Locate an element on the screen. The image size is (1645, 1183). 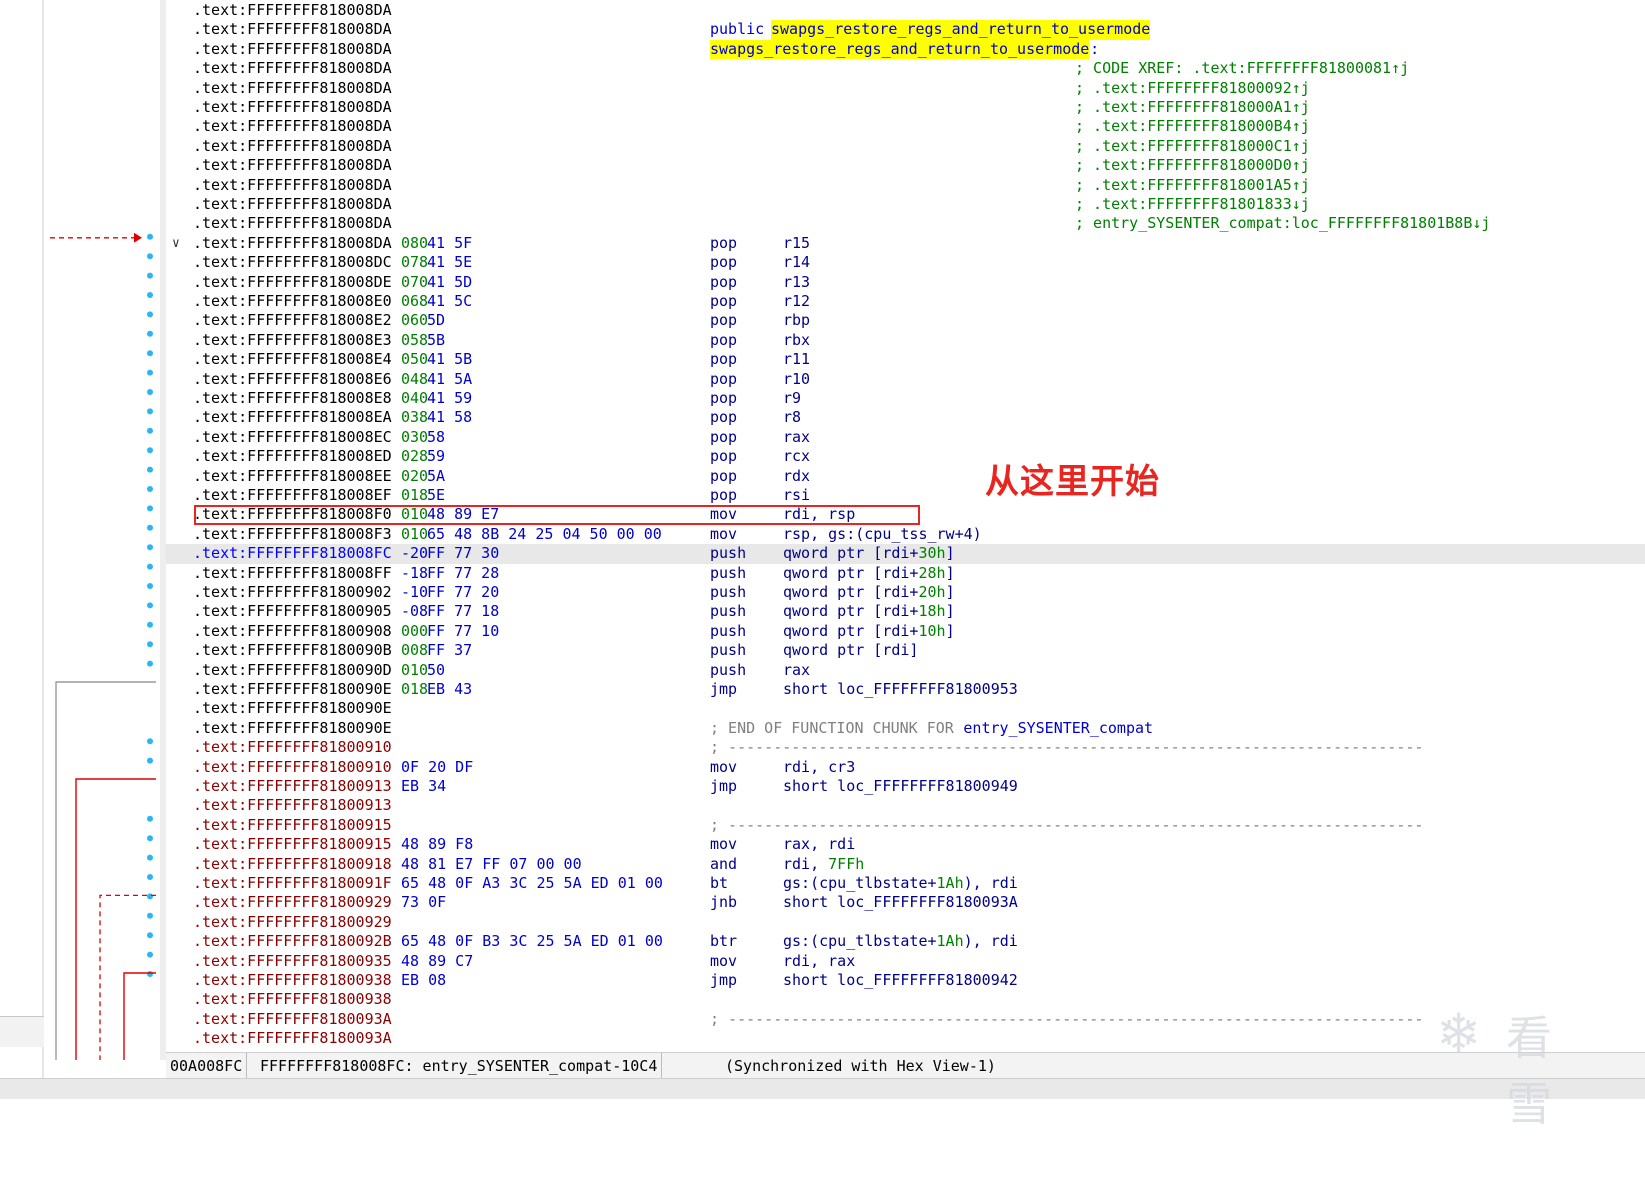
listing-row: .text:FFFFFFFF818008E4 050 41 5B pop r11 is located at coordinates (905, 359).